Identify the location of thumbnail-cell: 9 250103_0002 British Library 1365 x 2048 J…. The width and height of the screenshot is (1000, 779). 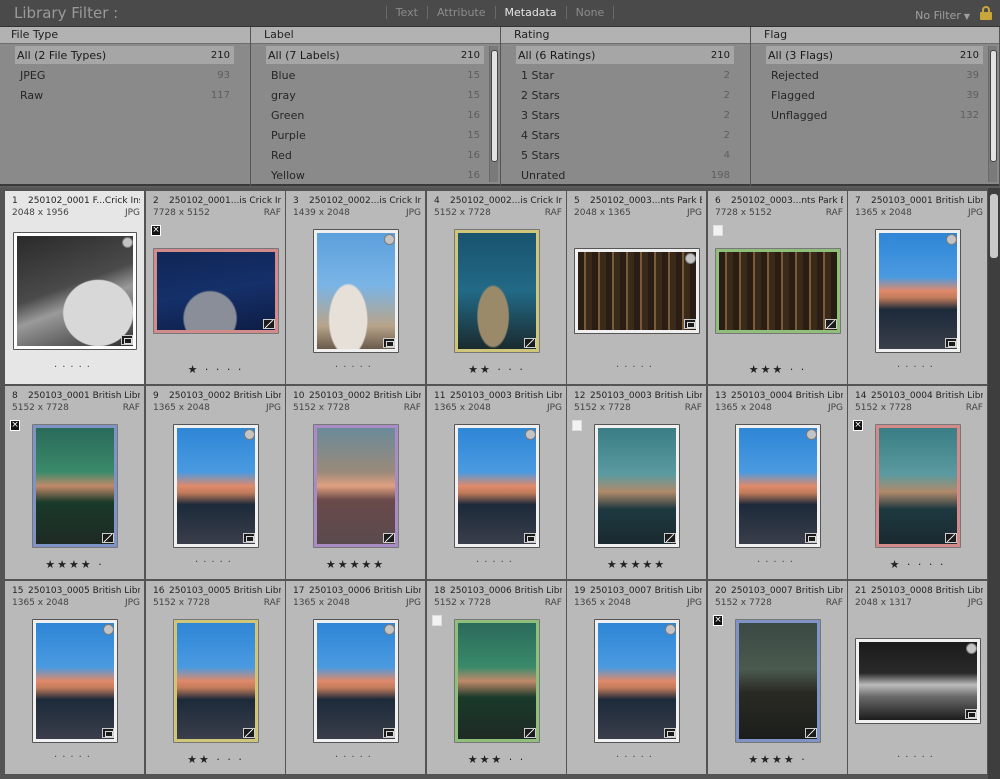
(215, 482).